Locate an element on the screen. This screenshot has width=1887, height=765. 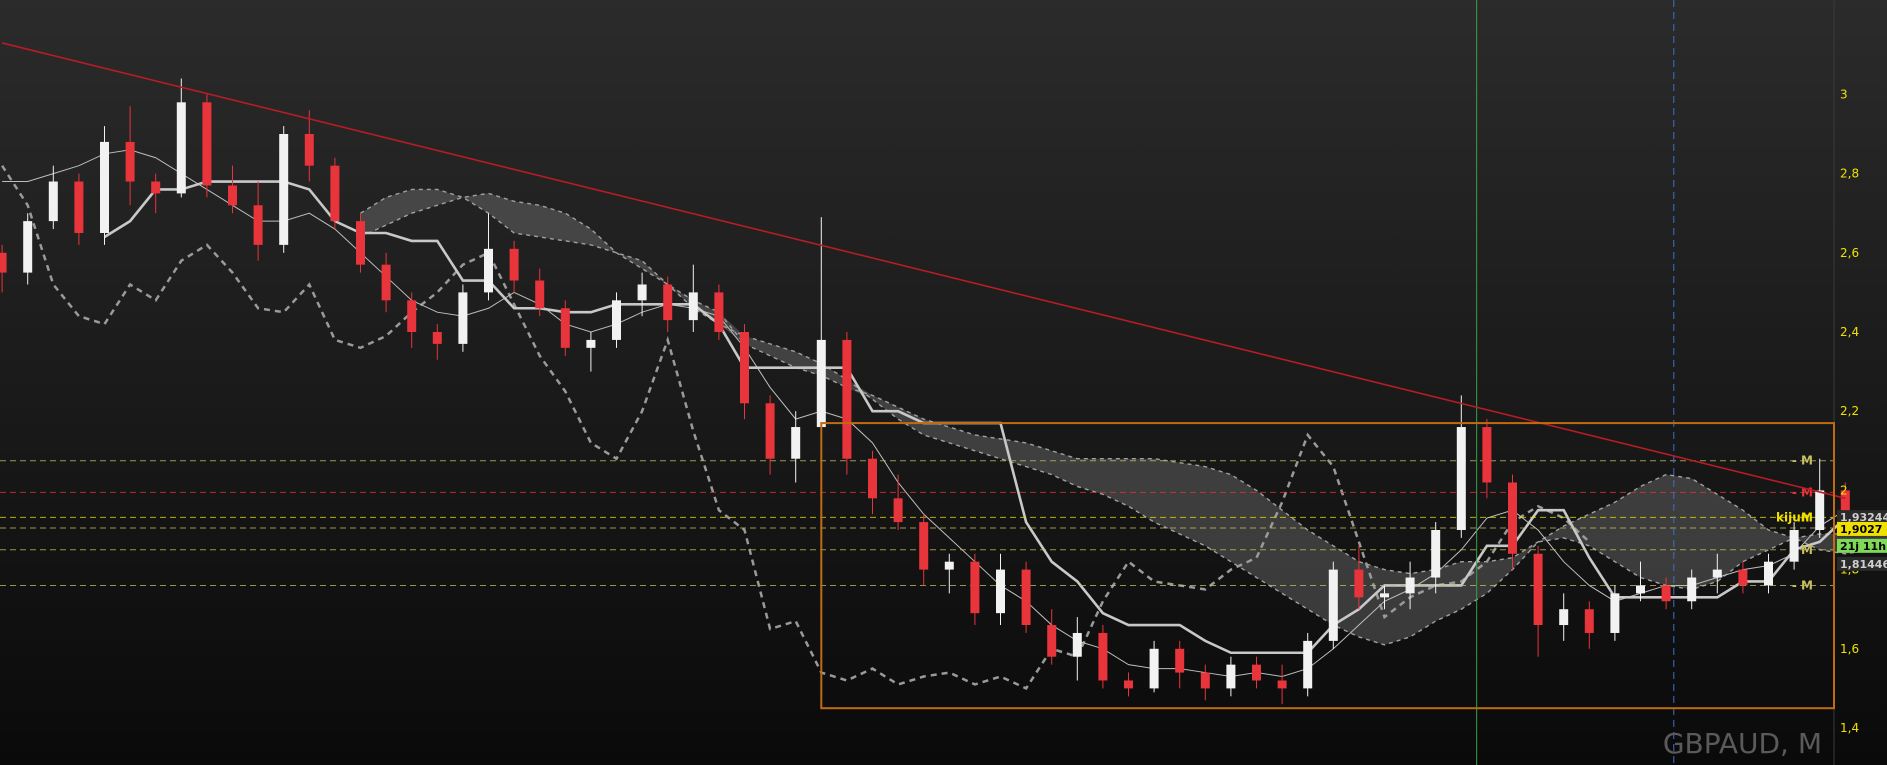
price-axis: 32,82,62,42,221,81,61,4 is located at coordinates (1849, 411).